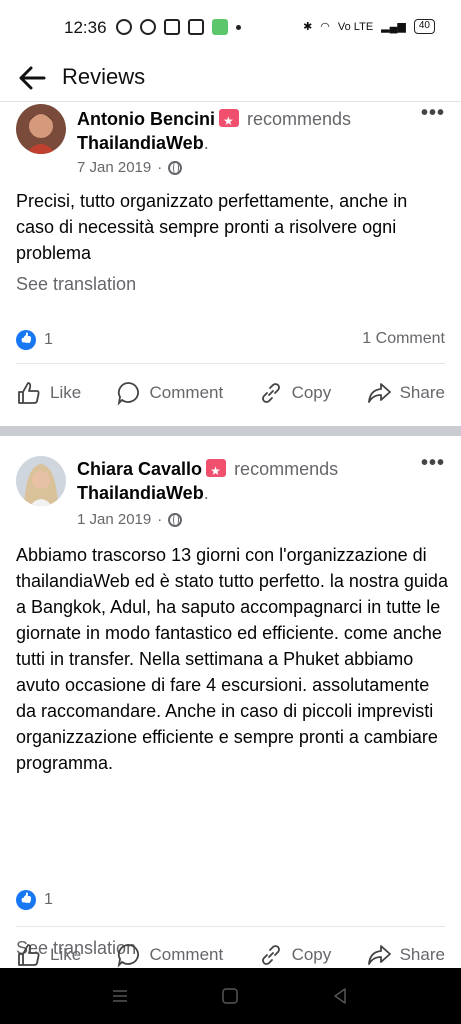 The height and width of the screenshot is (1024, 461). Describe the element at coordinates (148, 27) in the screenshot. I see `line-icon` at that location.